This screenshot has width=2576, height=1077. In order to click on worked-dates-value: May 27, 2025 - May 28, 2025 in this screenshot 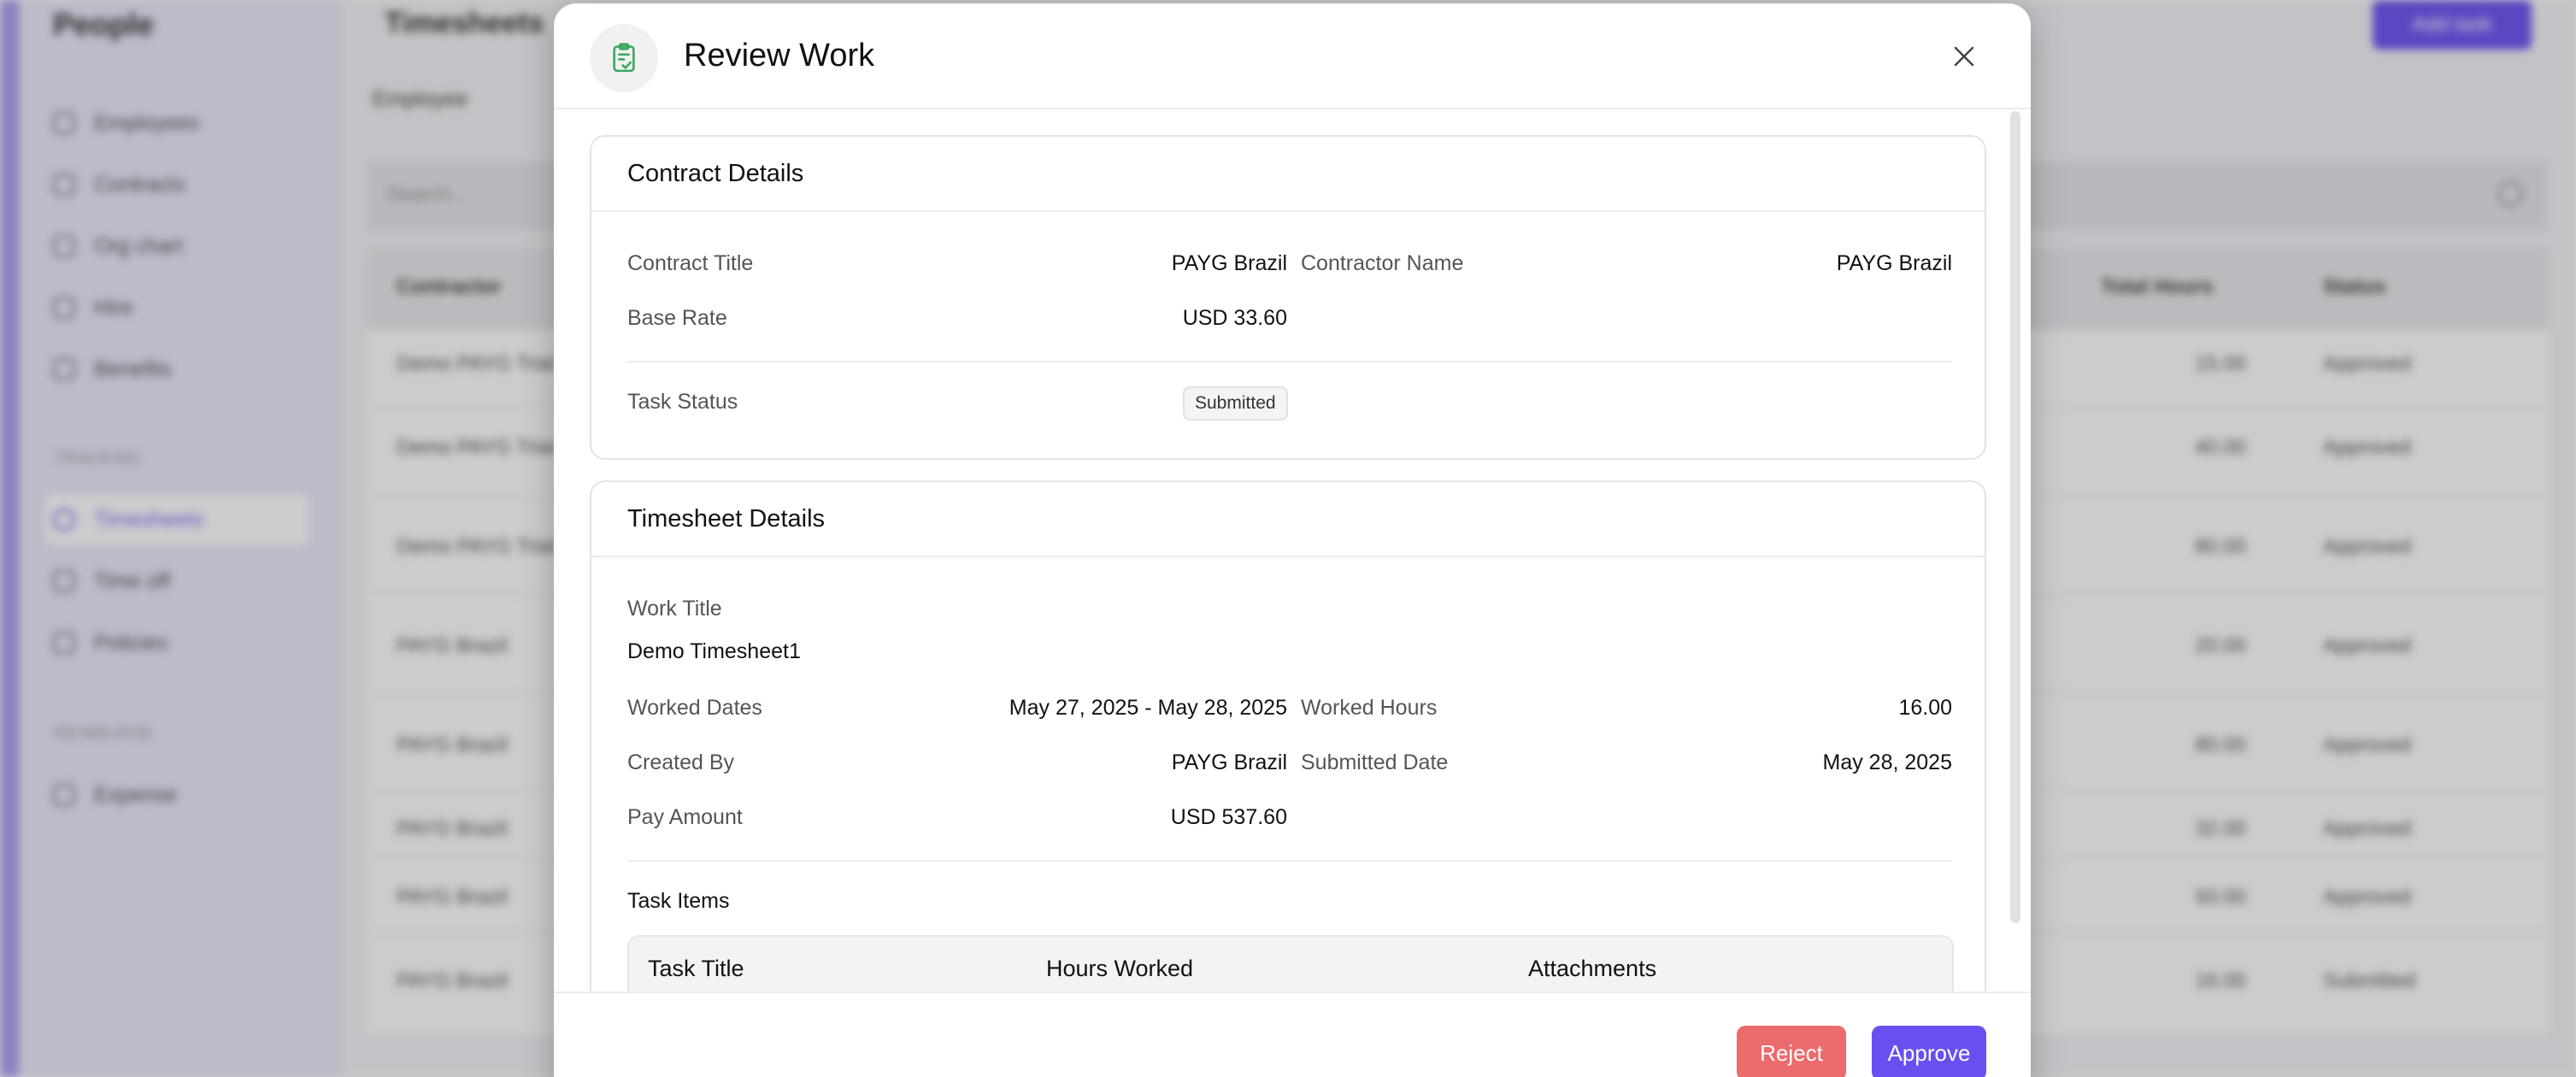, I will do `click(1148, 708)`.